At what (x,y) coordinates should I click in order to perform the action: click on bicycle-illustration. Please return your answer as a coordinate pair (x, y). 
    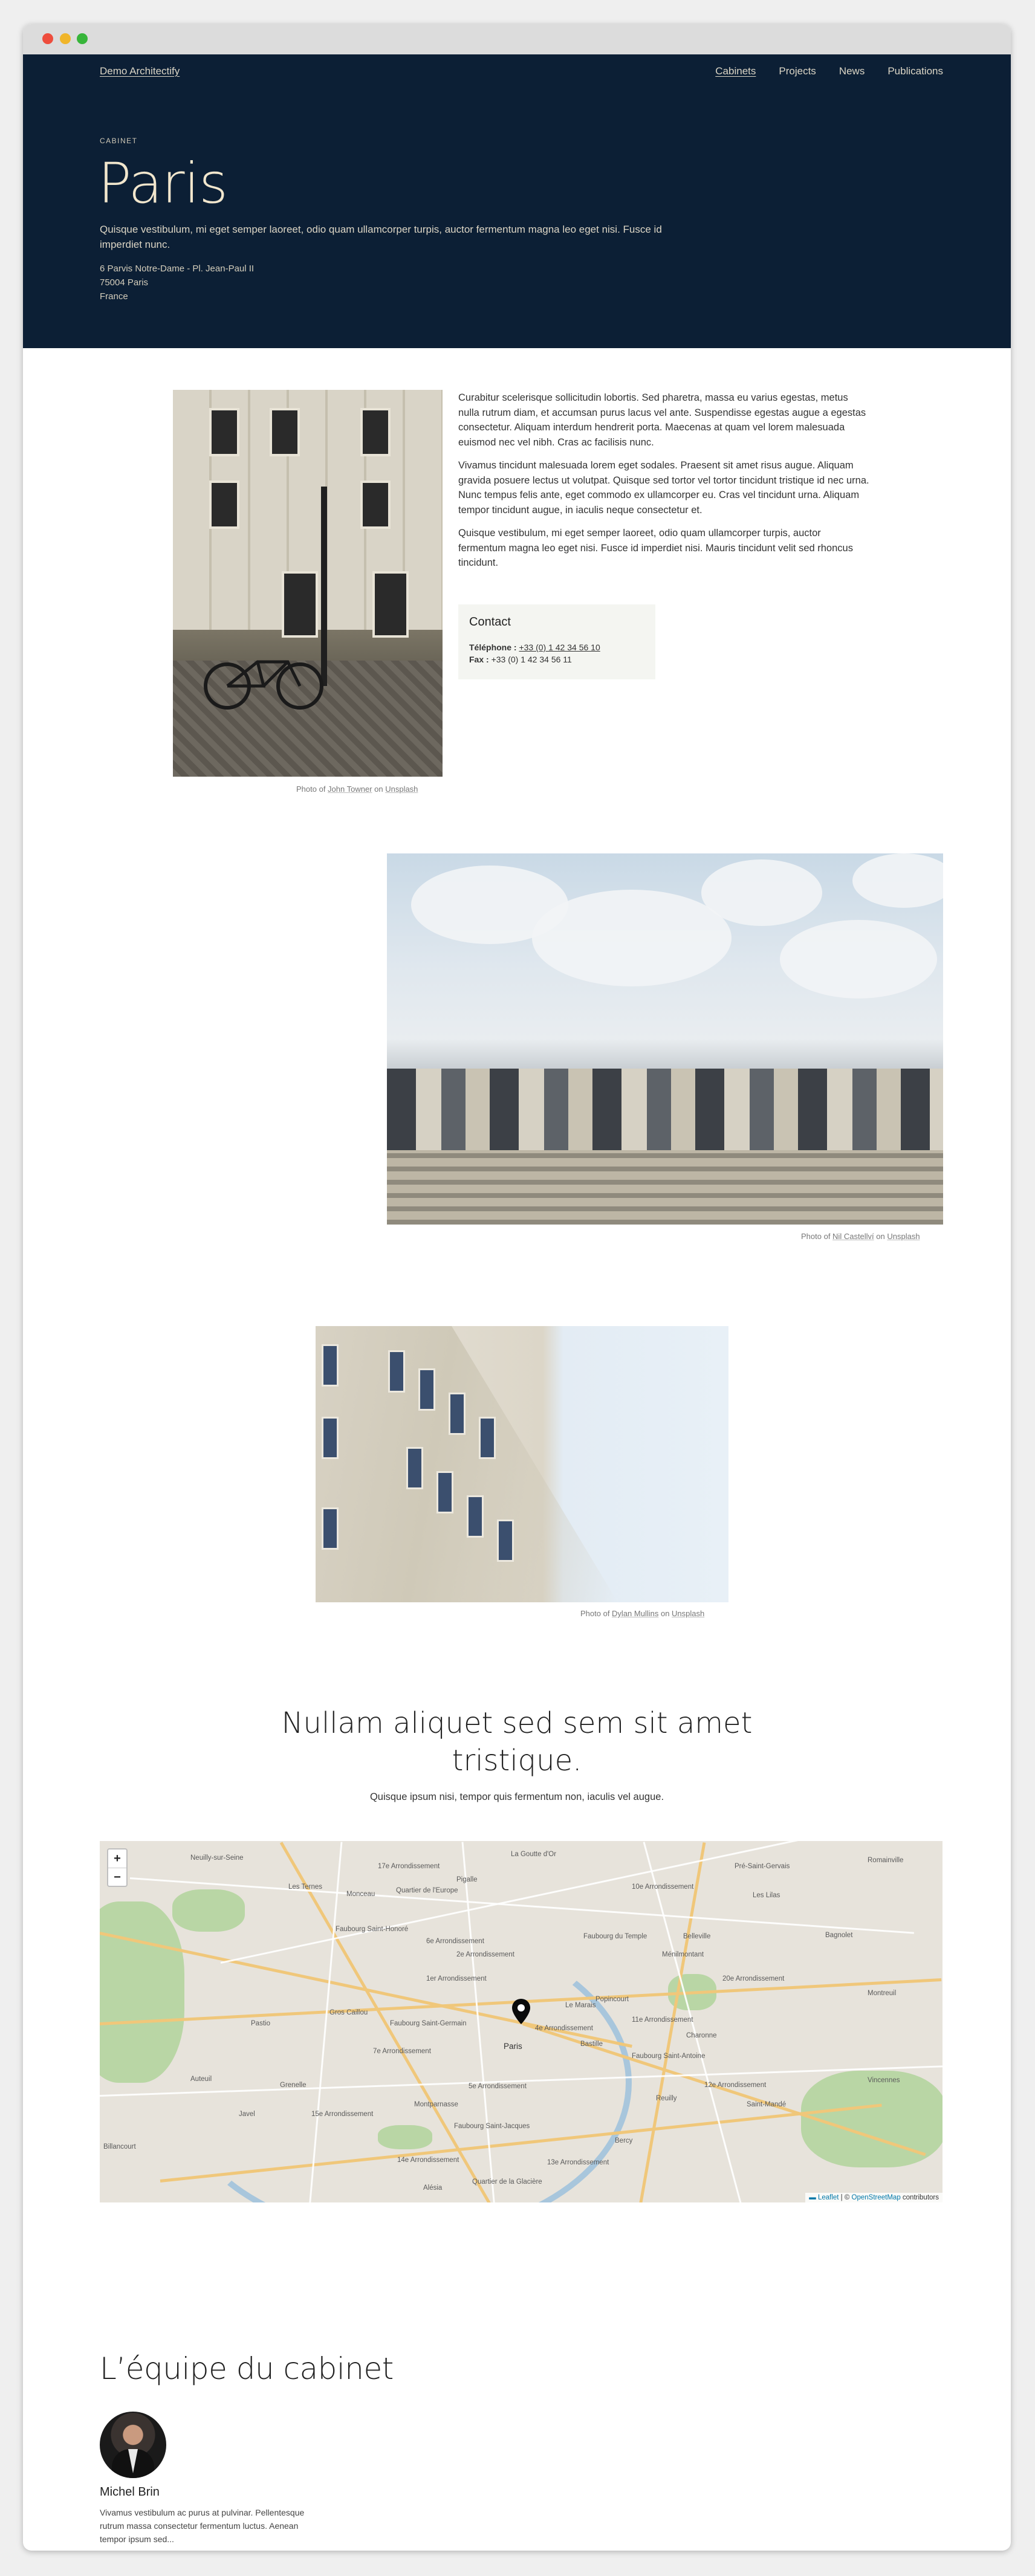
    Looking at the image, I should click on (263, 685).